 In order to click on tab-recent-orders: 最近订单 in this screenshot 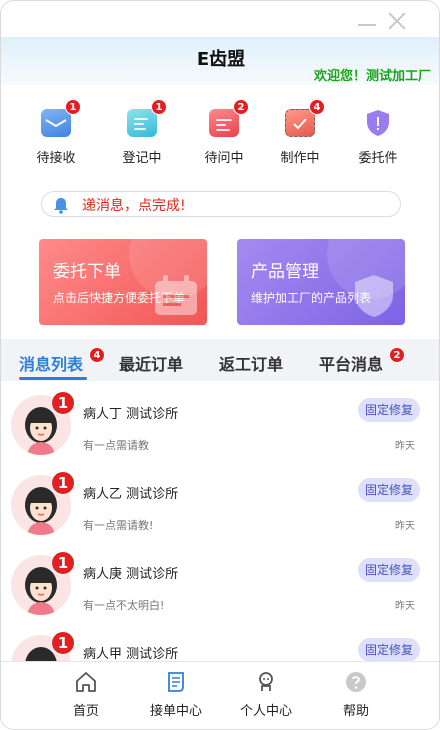, I will do `click(151, 363)`.